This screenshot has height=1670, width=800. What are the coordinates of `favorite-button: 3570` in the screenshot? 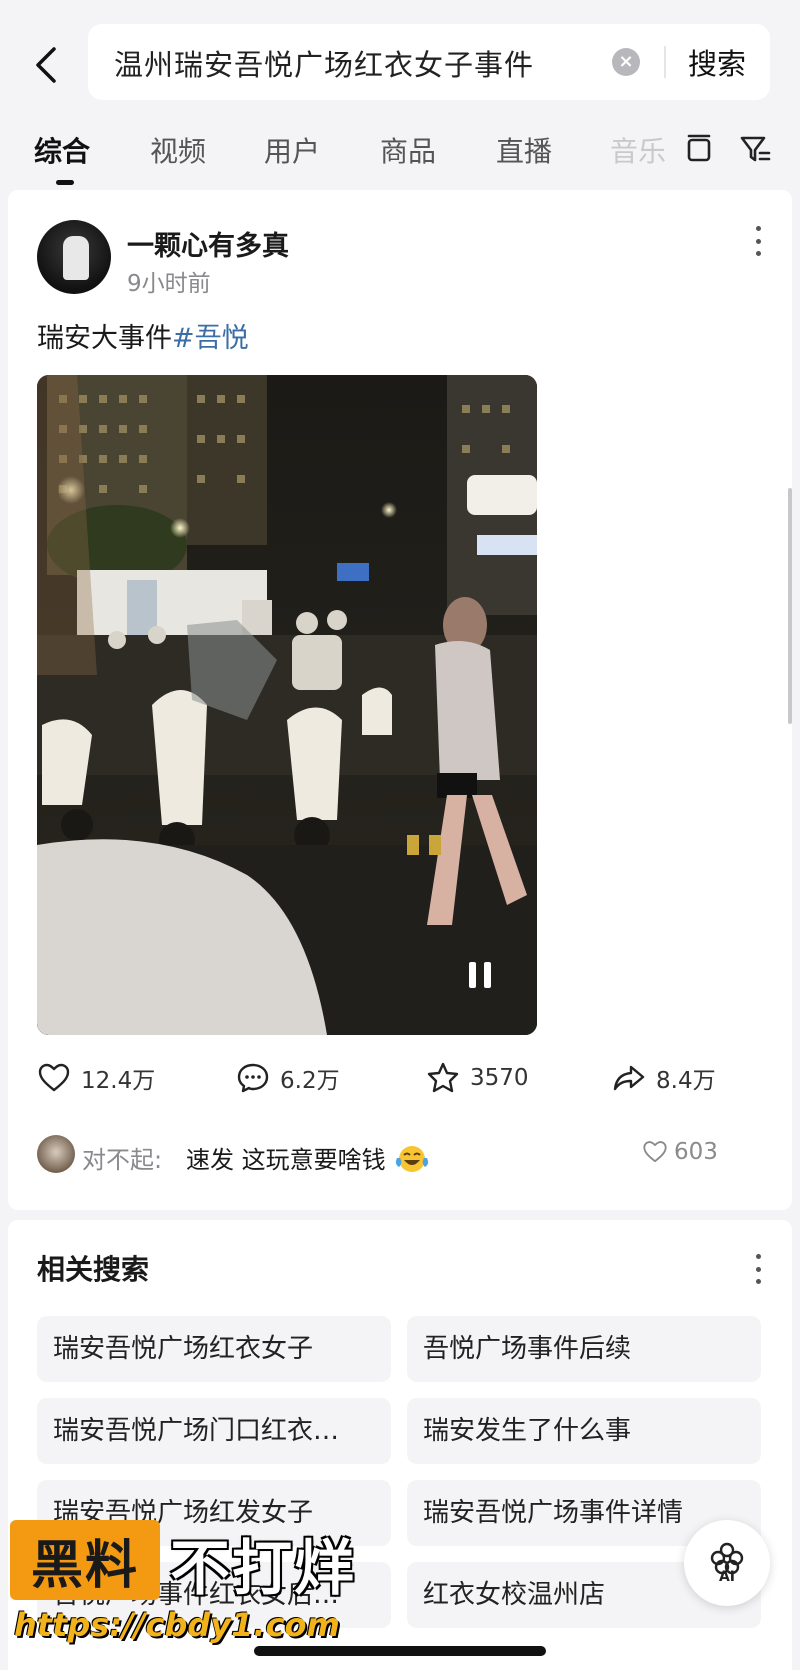 It's located at (477, 1078).